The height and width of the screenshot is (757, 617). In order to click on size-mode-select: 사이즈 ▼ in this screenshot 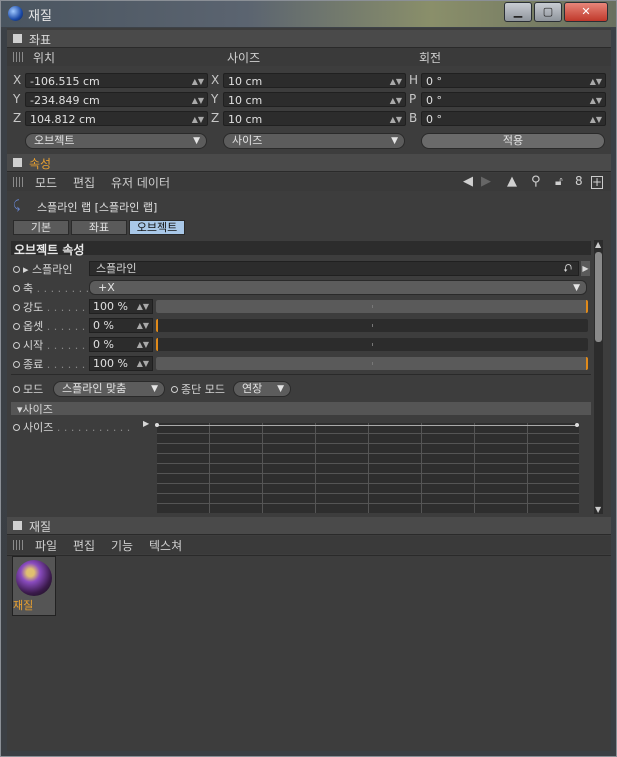, I will do `click(314, 141)`.